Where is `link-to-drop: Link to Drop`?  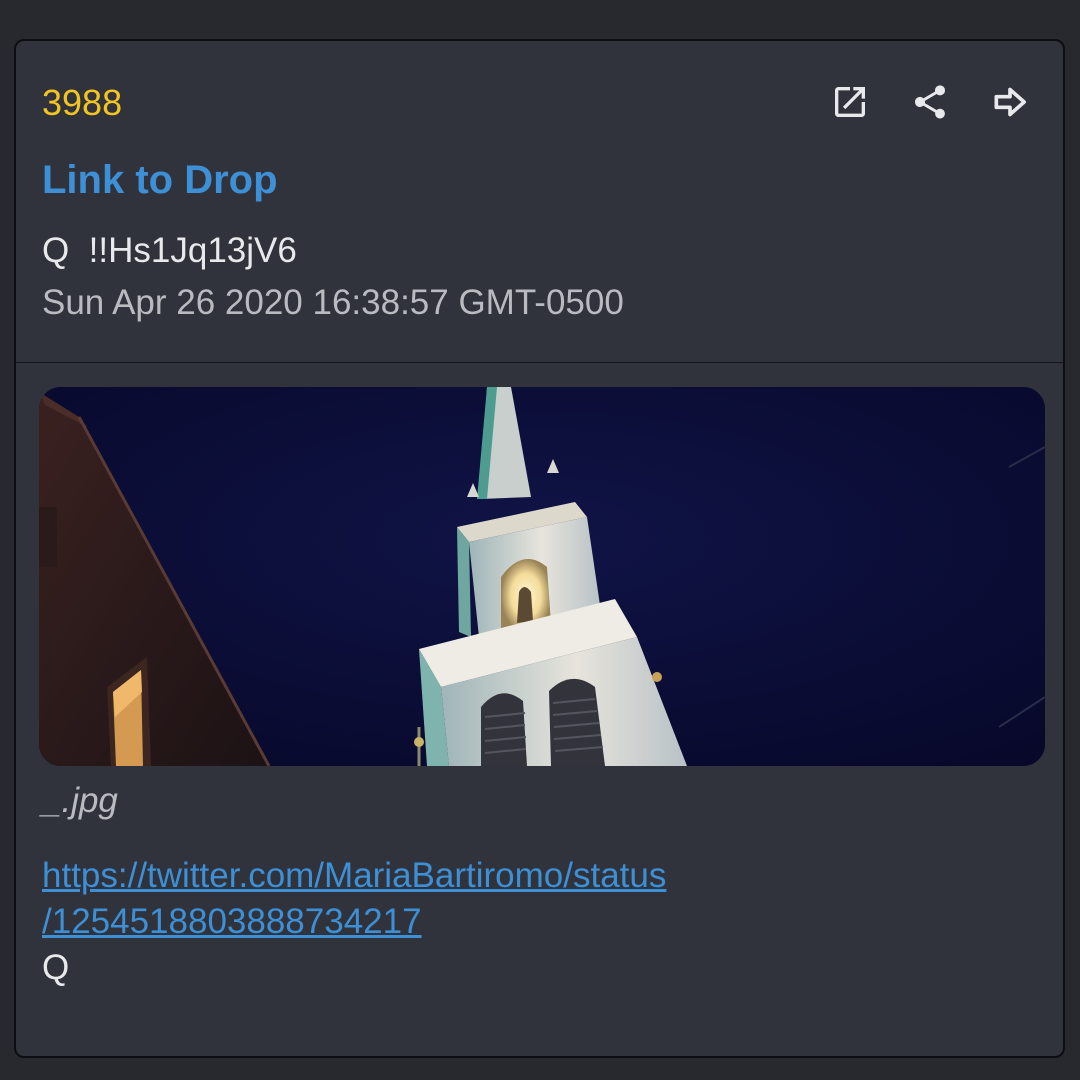 link-to-drop: Link to Drop is located at coordinates (160, 180).